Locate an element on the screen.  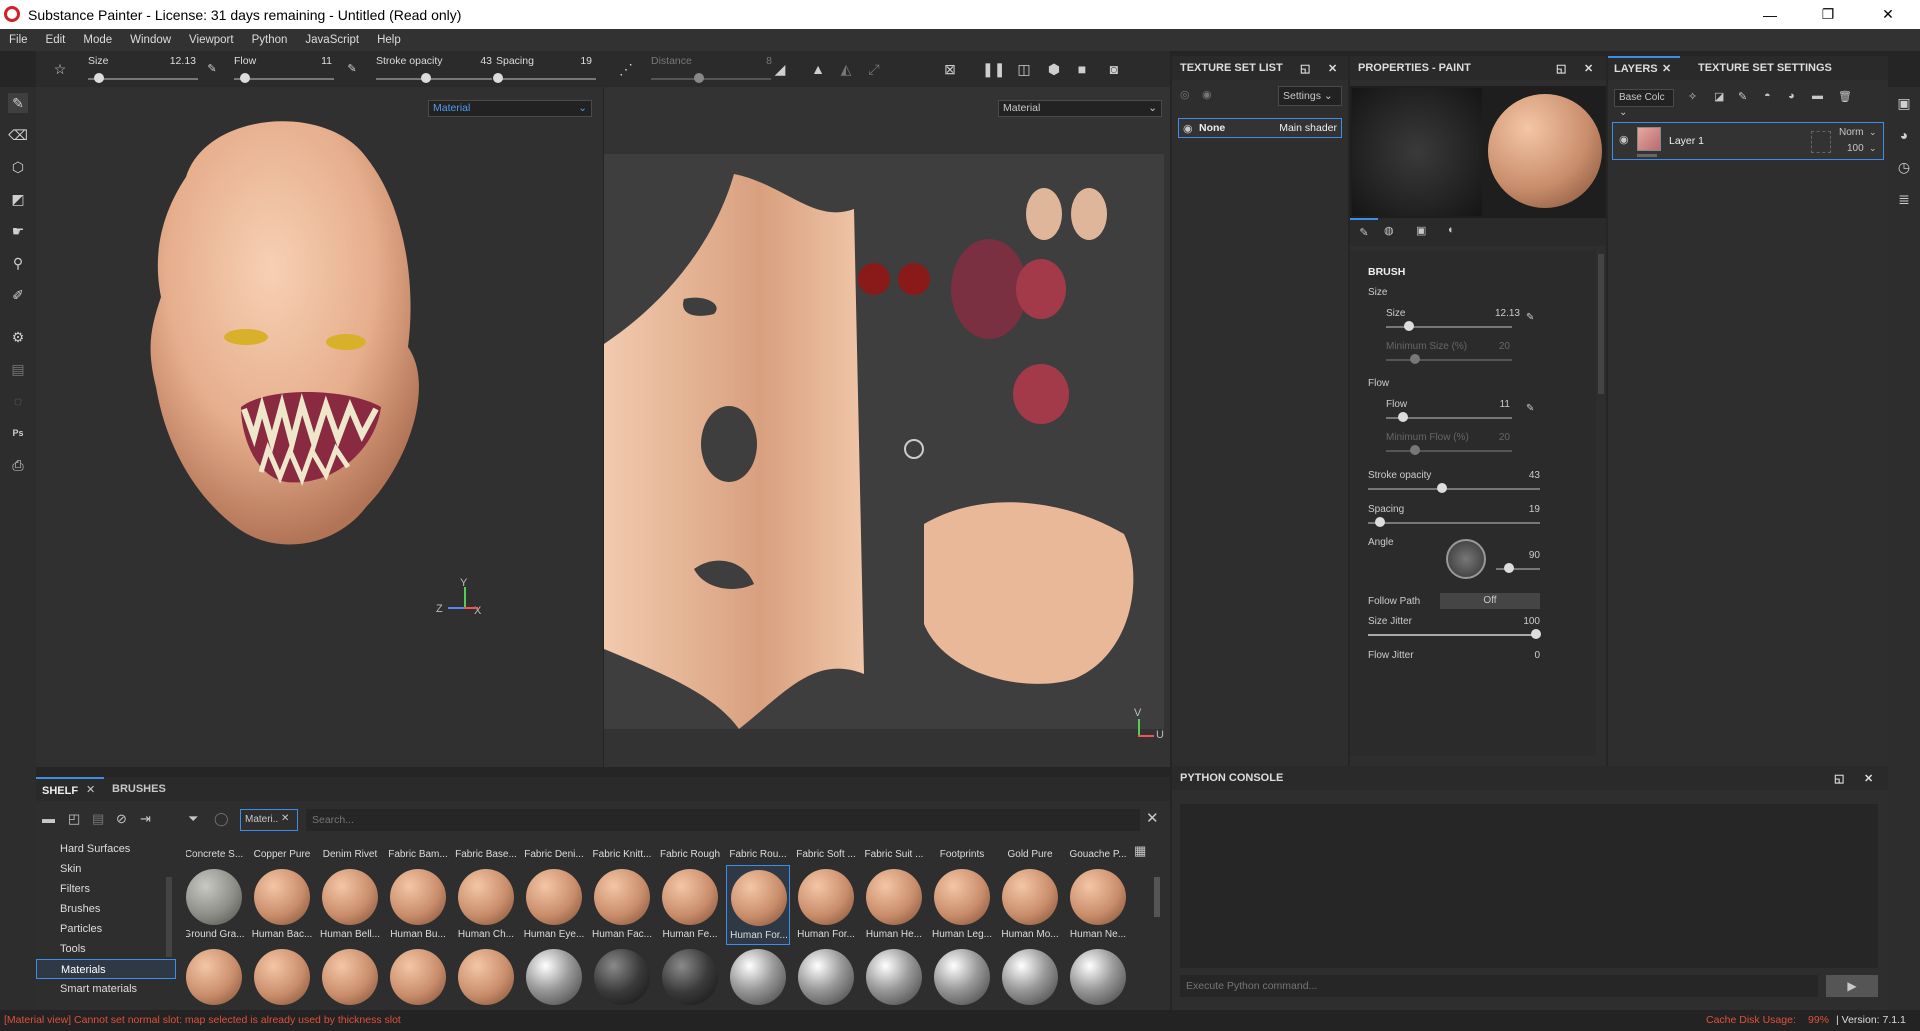
add-smart-material-icon: ◕ is located at coordinates (1791, 96).